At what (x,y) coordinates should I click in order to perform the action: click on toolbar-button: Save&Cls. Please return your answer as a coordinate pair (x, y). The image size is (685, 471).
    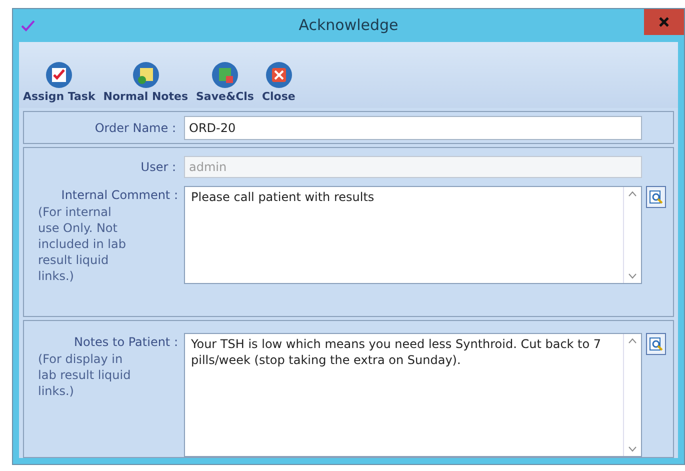
    Looking at the image, I should click on (225, 82).